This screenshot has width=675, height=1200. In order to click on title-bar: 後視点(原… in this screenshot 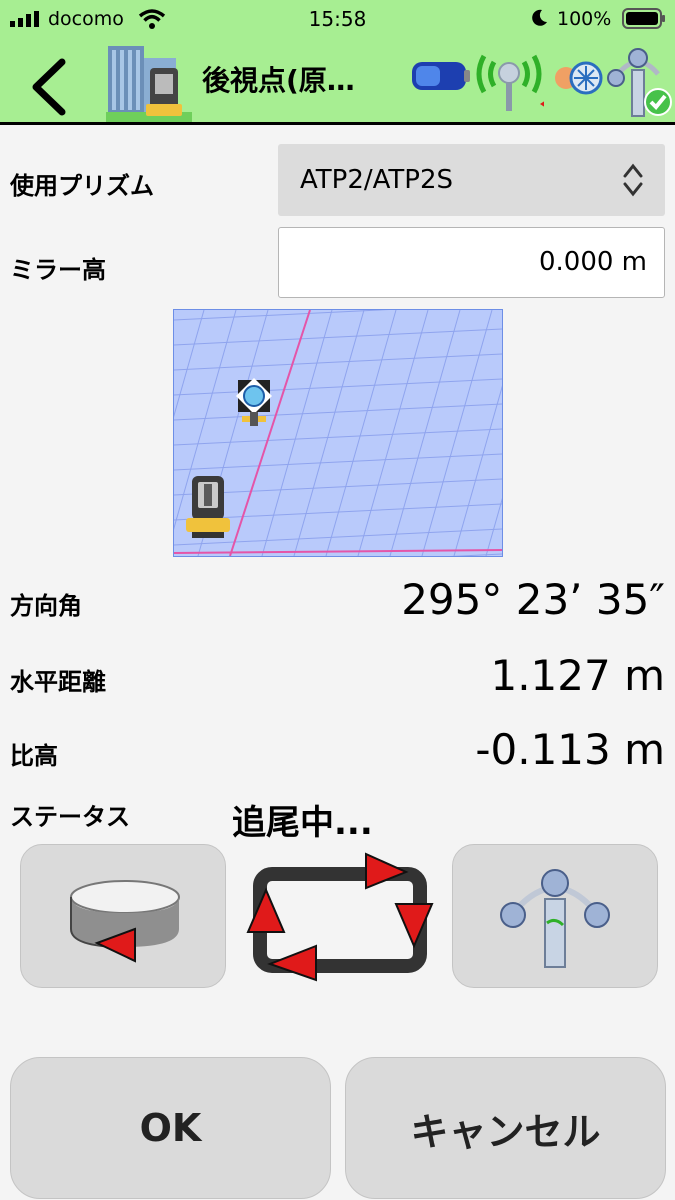, I will do `click(337, 79)`.